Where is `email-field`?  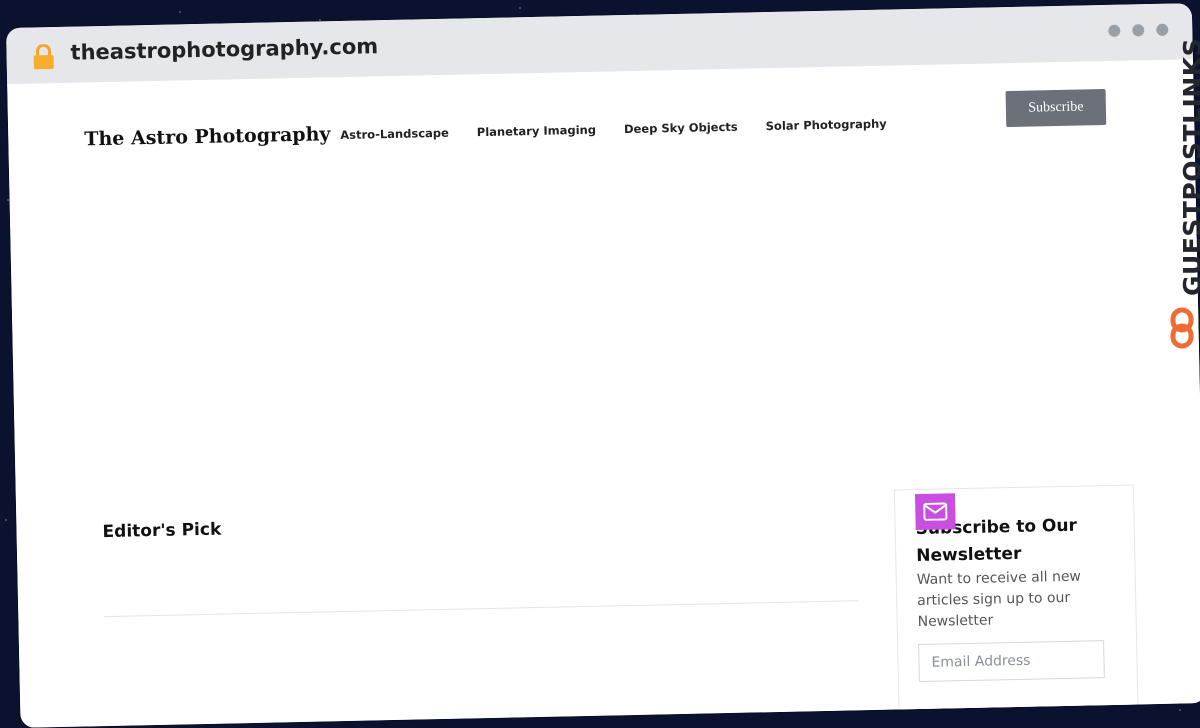 email-field is located at coordinates (1011, 661).